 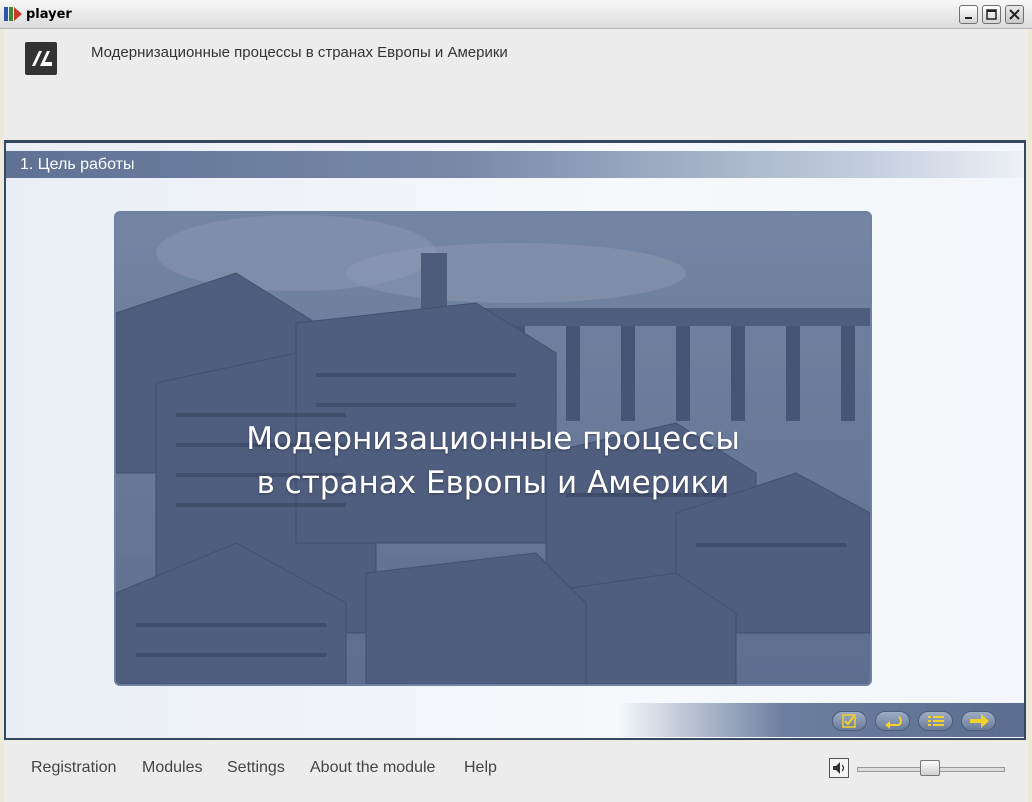 I want to click on logo, so click(x=41, y=58).